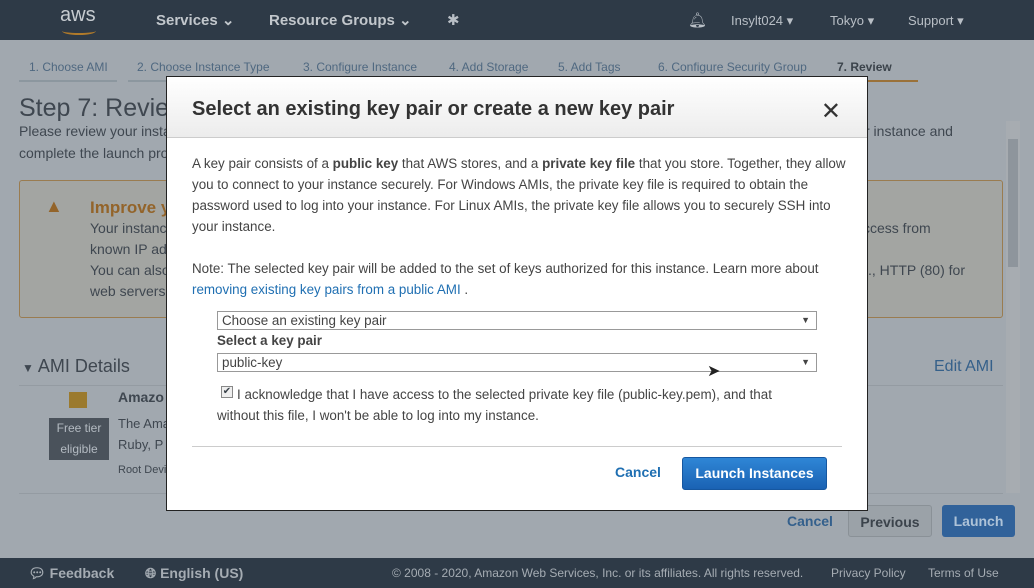  Describe the element at coordinates (269, 340) in the screenshot. I see `key-pair-label: Select a key pair` at that location.